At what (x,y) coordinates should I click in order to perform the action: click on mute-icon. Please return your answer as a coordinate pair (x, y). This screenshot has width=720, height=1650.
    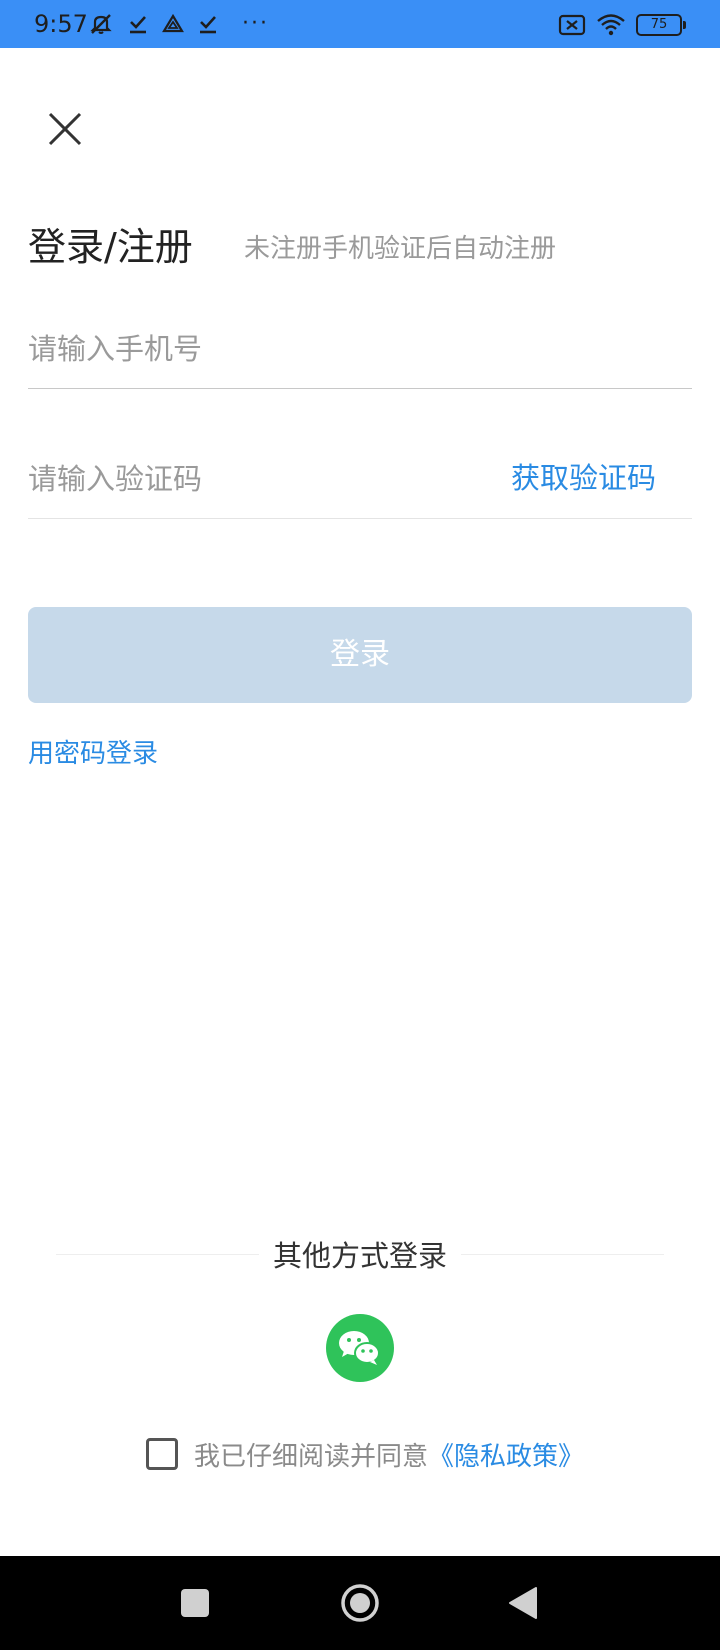
    Looking at the image, I should click on (101, 24).